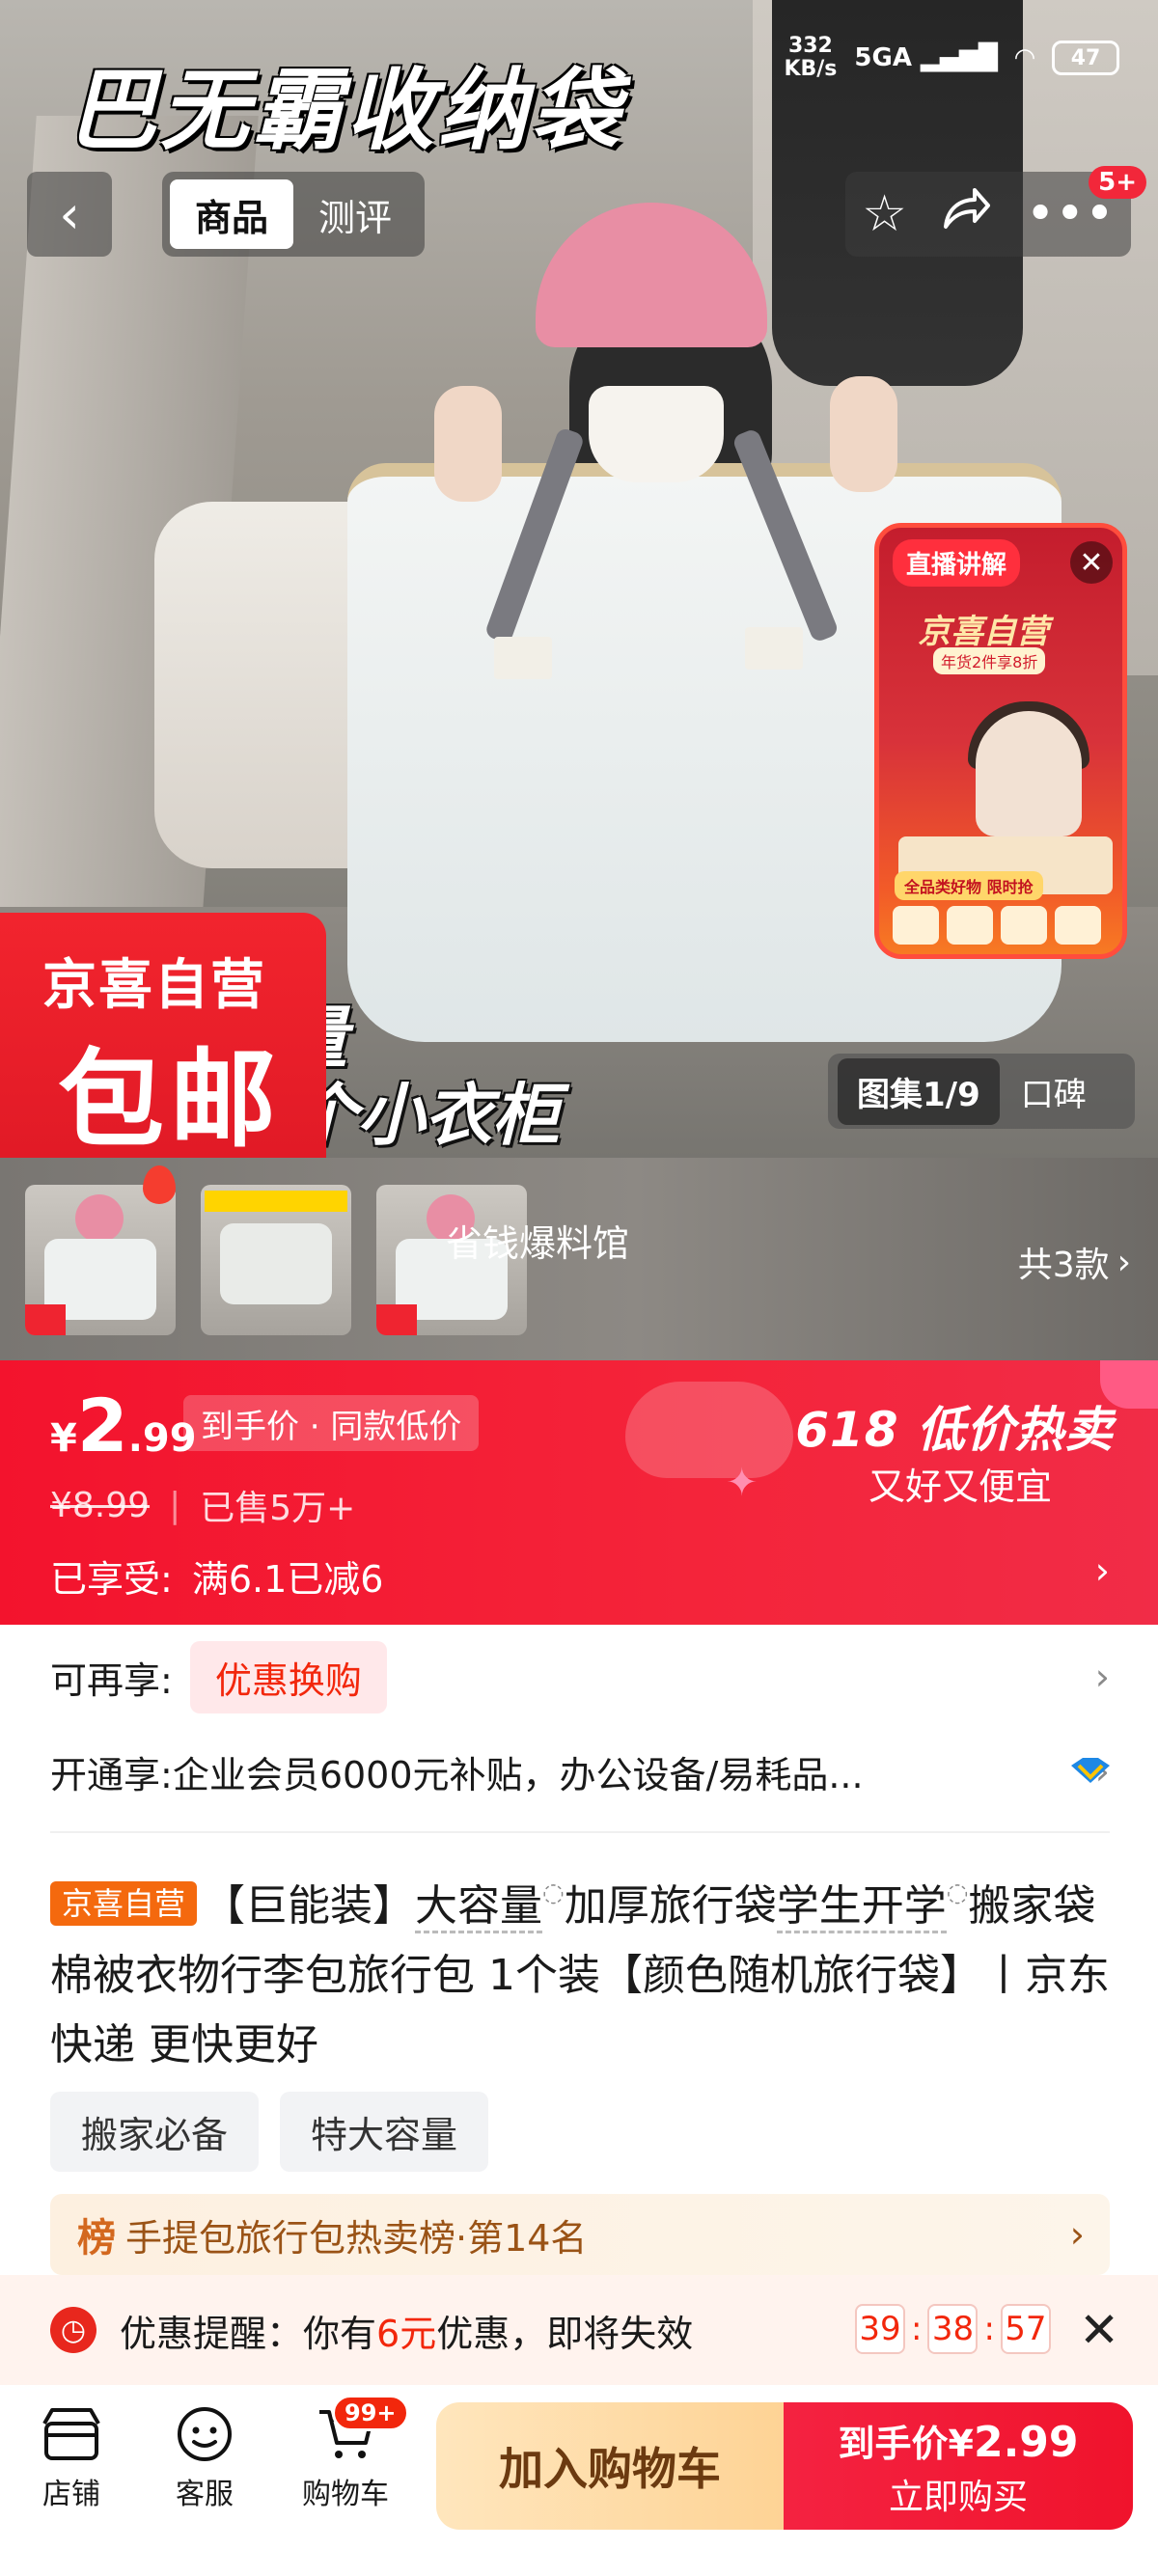 This screenshot has width=1158, height=2576. What do you see at coordinates (288, 1677) in the screenshot?
I see `coupon-exchange: 优惠换购` at bounding box center [288, 1677].